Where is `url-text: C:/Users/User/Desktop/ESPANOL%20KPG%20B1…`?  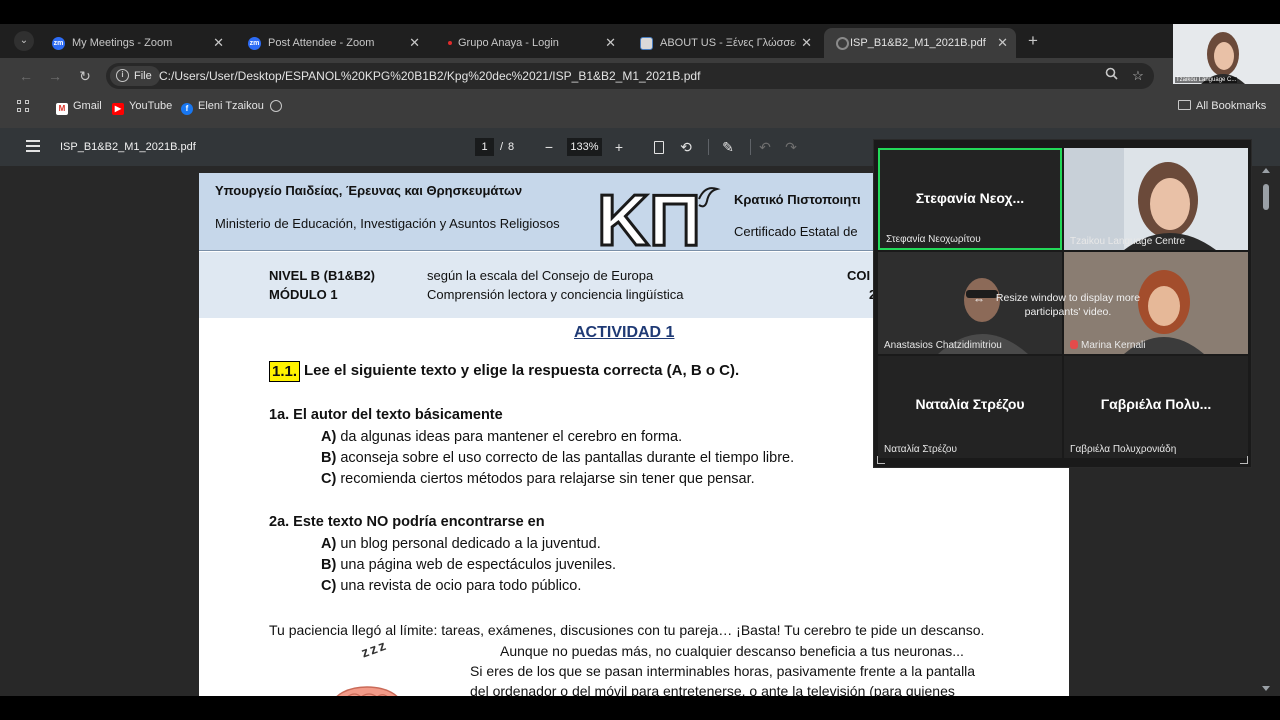
url-text: C:/Users/User/Desktop/ESPANOL%20KPG%20B1… is located at coordinates (429, 76).